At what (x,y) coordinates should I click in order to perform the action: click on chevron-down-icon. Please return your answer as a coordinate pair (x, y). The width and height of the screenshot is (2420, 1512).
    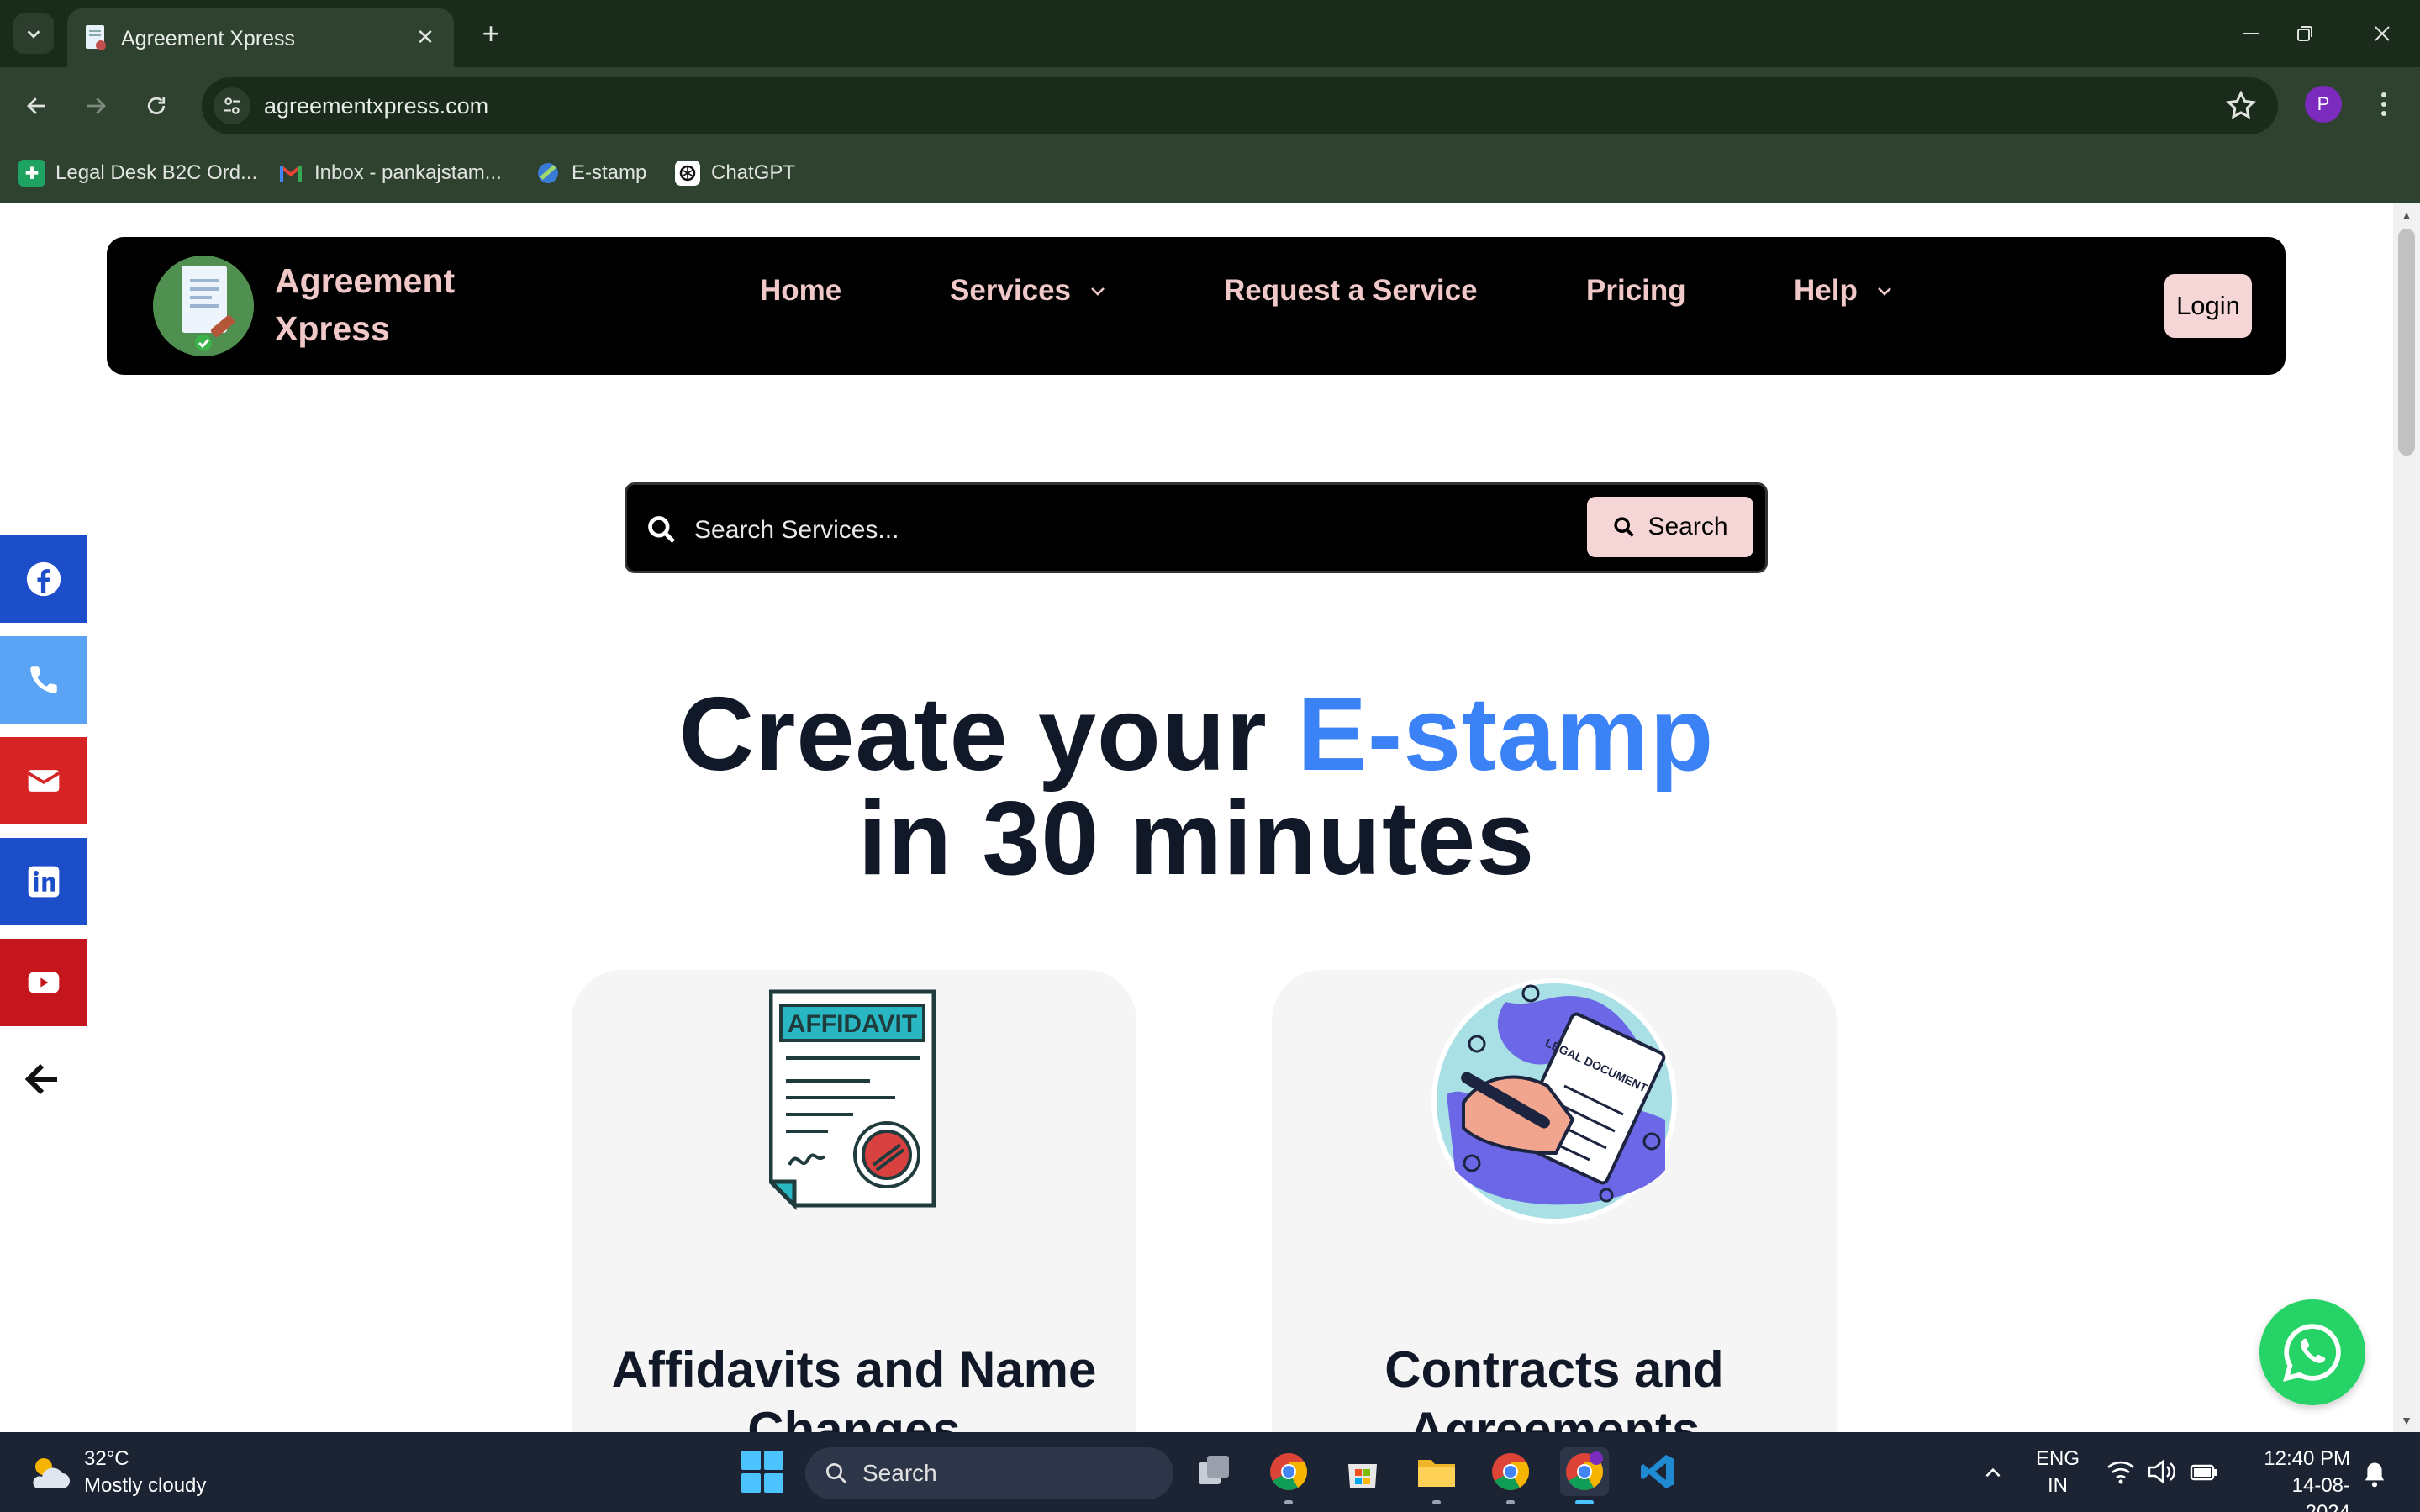
    Looking at the image, I should click on (1884, 291).